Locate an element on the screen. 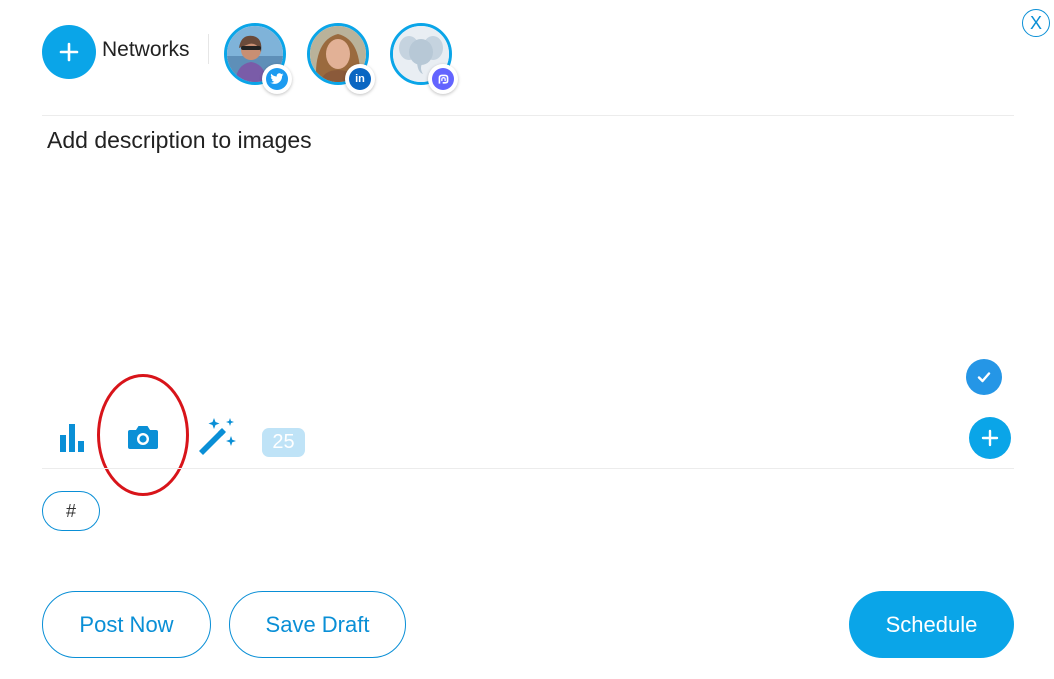  save-draft-button: Save Draft is located at coordinates (317, 624).